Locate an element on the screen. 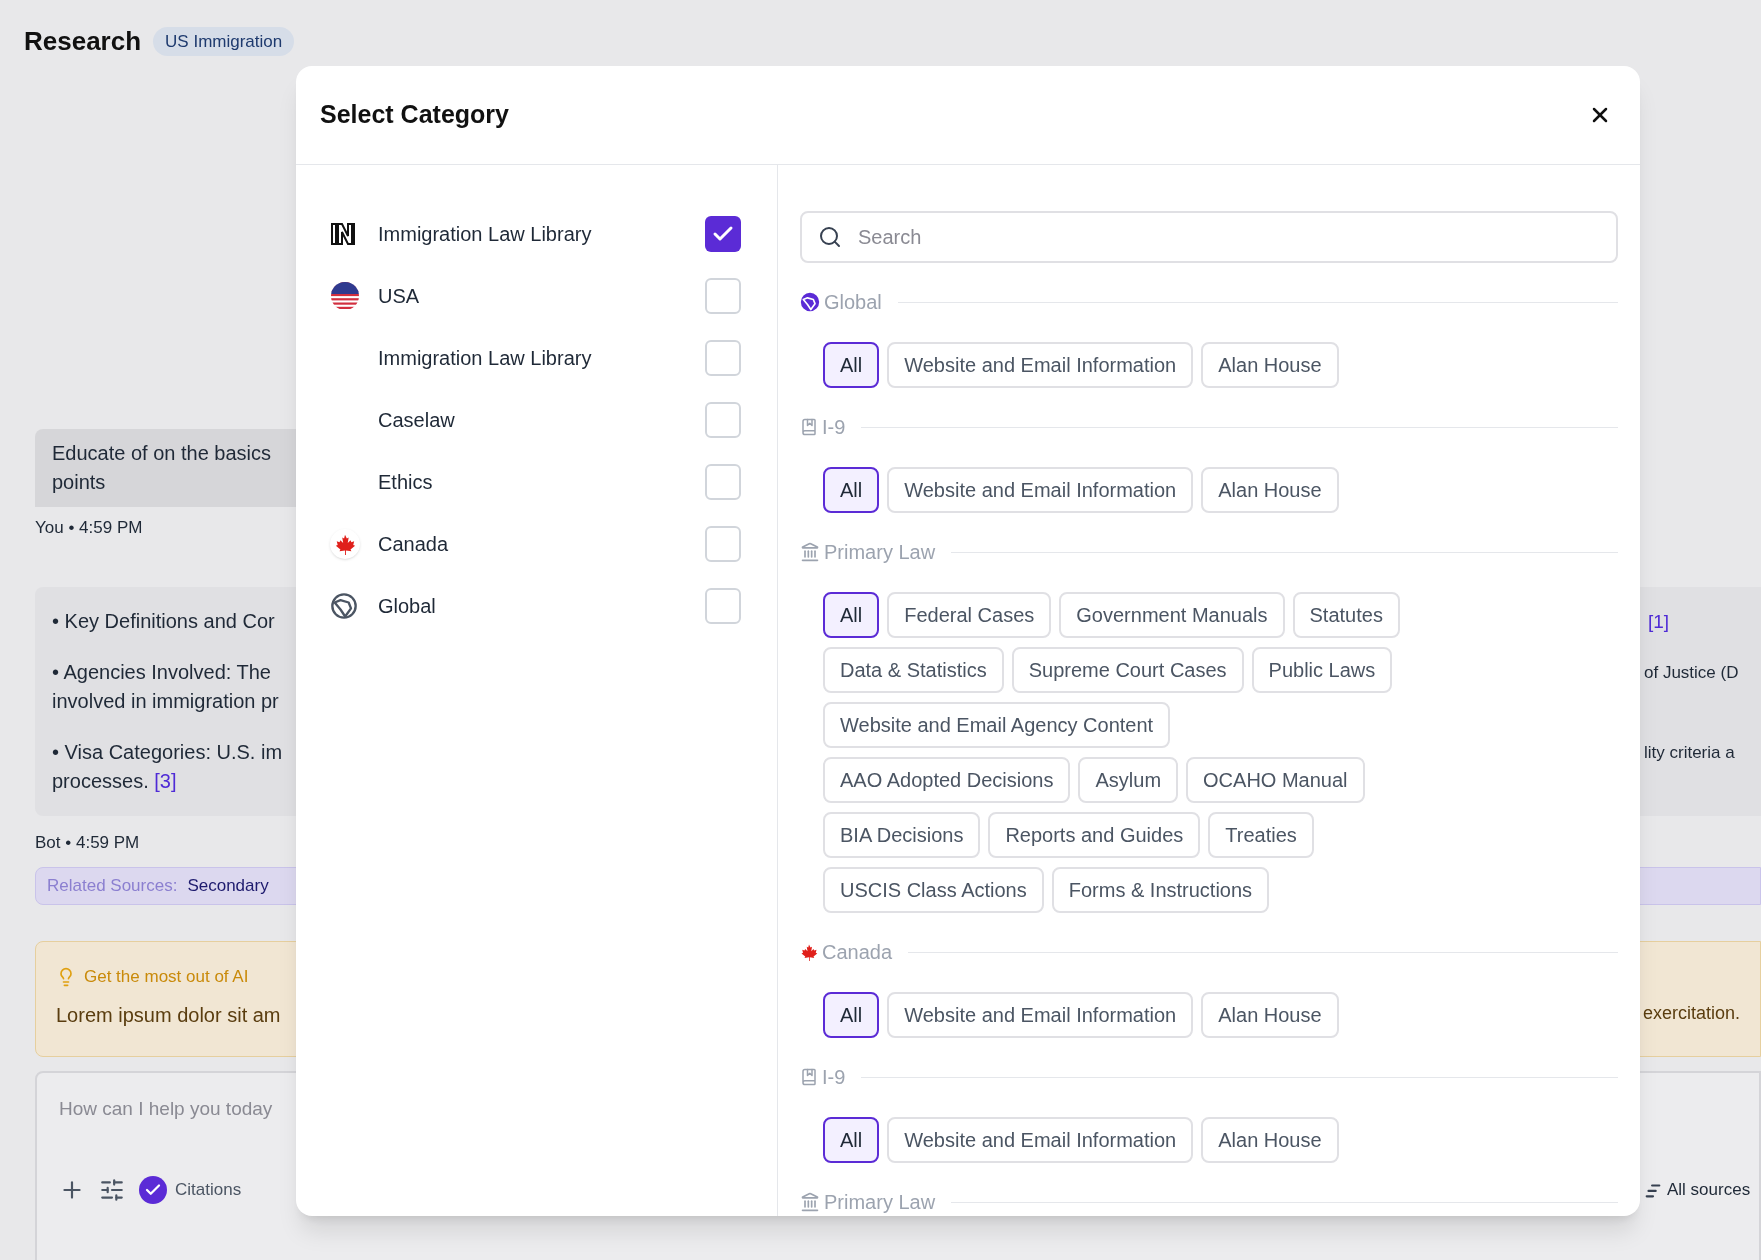 The image size is (1761, 1260). category-label: Canada is located at coordinates (414, 544).